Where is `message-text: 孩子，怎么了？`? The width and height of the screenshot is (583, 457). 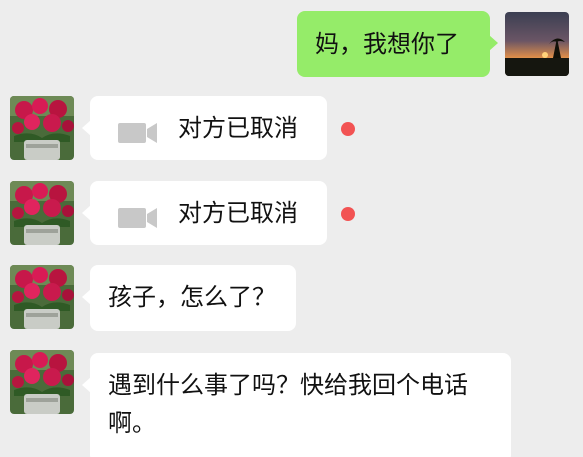 message-text: 孩子，怎么了？ is located at coordinates (192, 297).